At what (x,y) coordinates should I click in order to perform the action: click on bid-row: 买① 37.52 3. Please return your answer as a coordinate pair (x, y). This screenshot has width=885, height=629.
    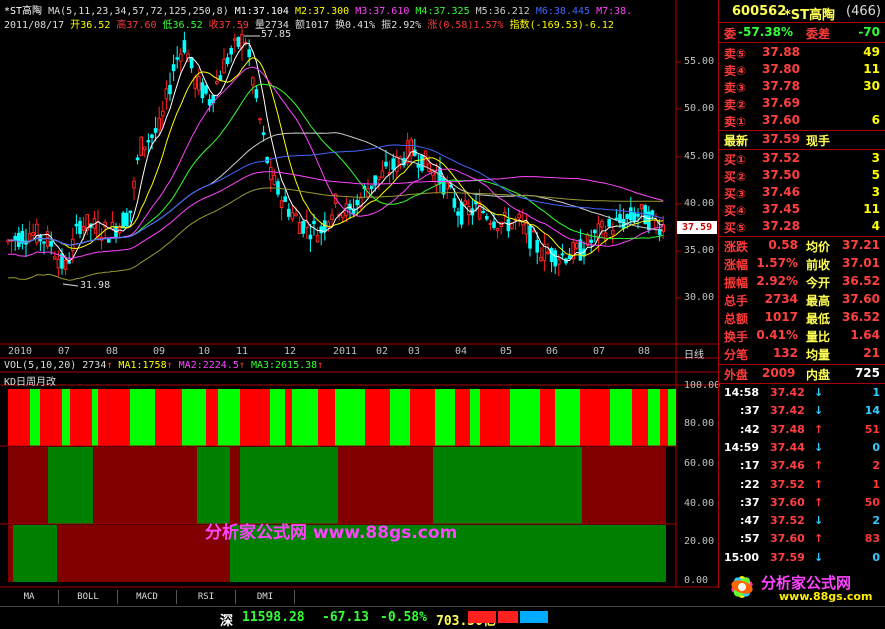
    Looking at the image, I should click on (803, 160).